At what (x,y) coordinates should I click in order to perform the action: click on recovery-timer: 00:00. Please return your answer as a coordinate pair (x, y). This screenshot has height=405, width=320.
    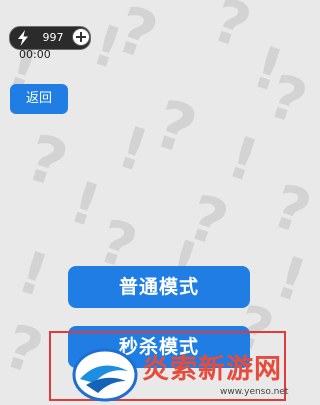
    Looking at the image, I should click on (35, 54).